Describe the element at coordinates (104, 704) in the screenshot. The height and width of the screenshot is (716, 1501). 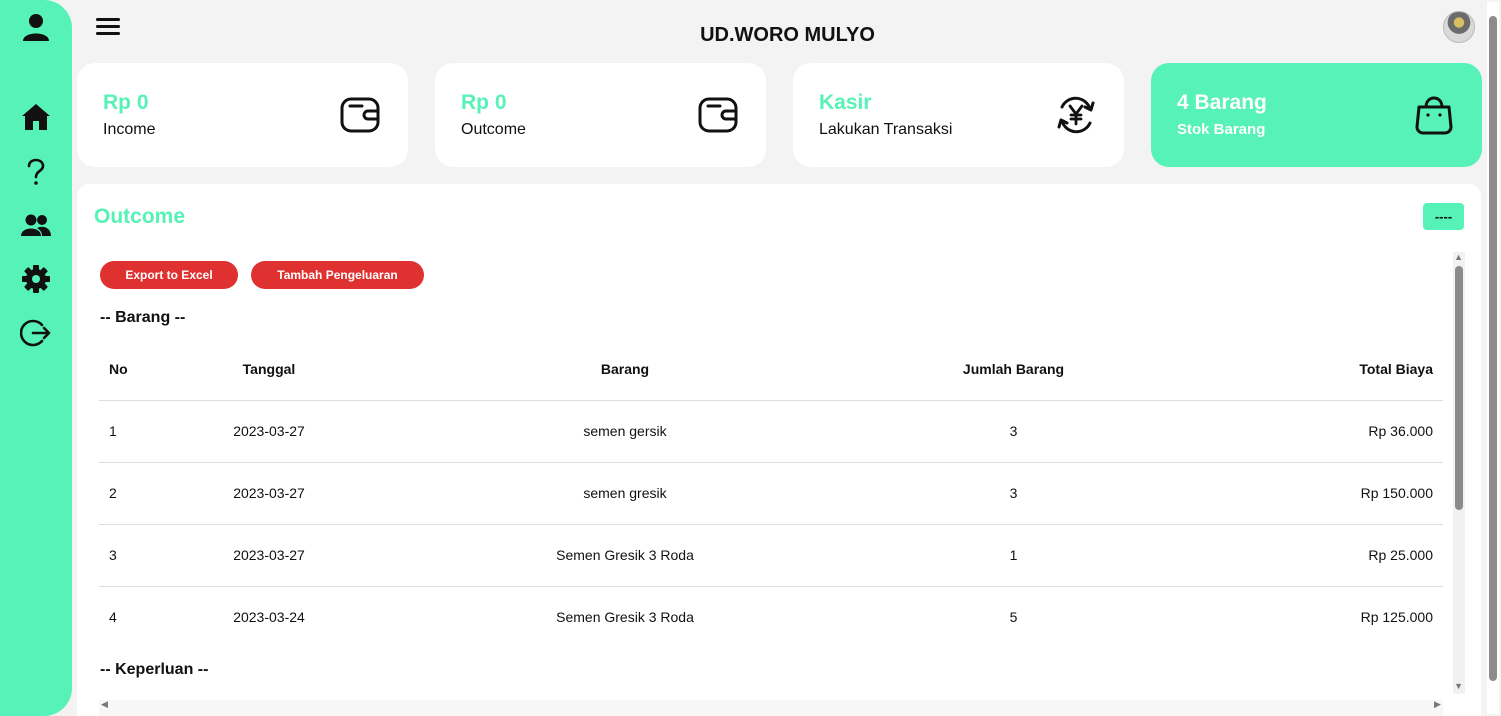
I see `scroll-left-icon: ◀` at that location.